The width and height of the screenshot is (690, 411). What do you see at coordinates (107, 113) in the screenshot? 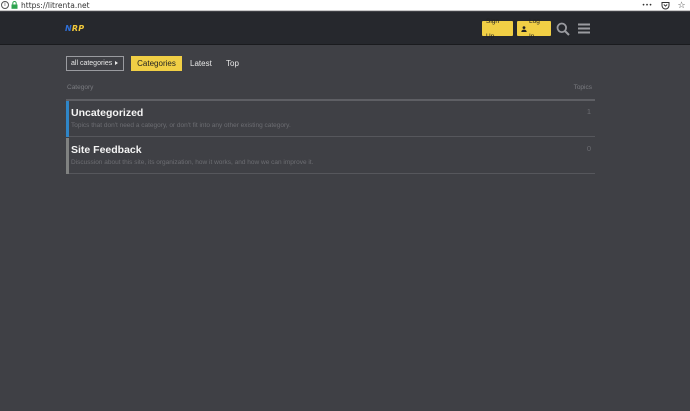
I see `category-name: Uncategorized` at bounding box center [107, 113].